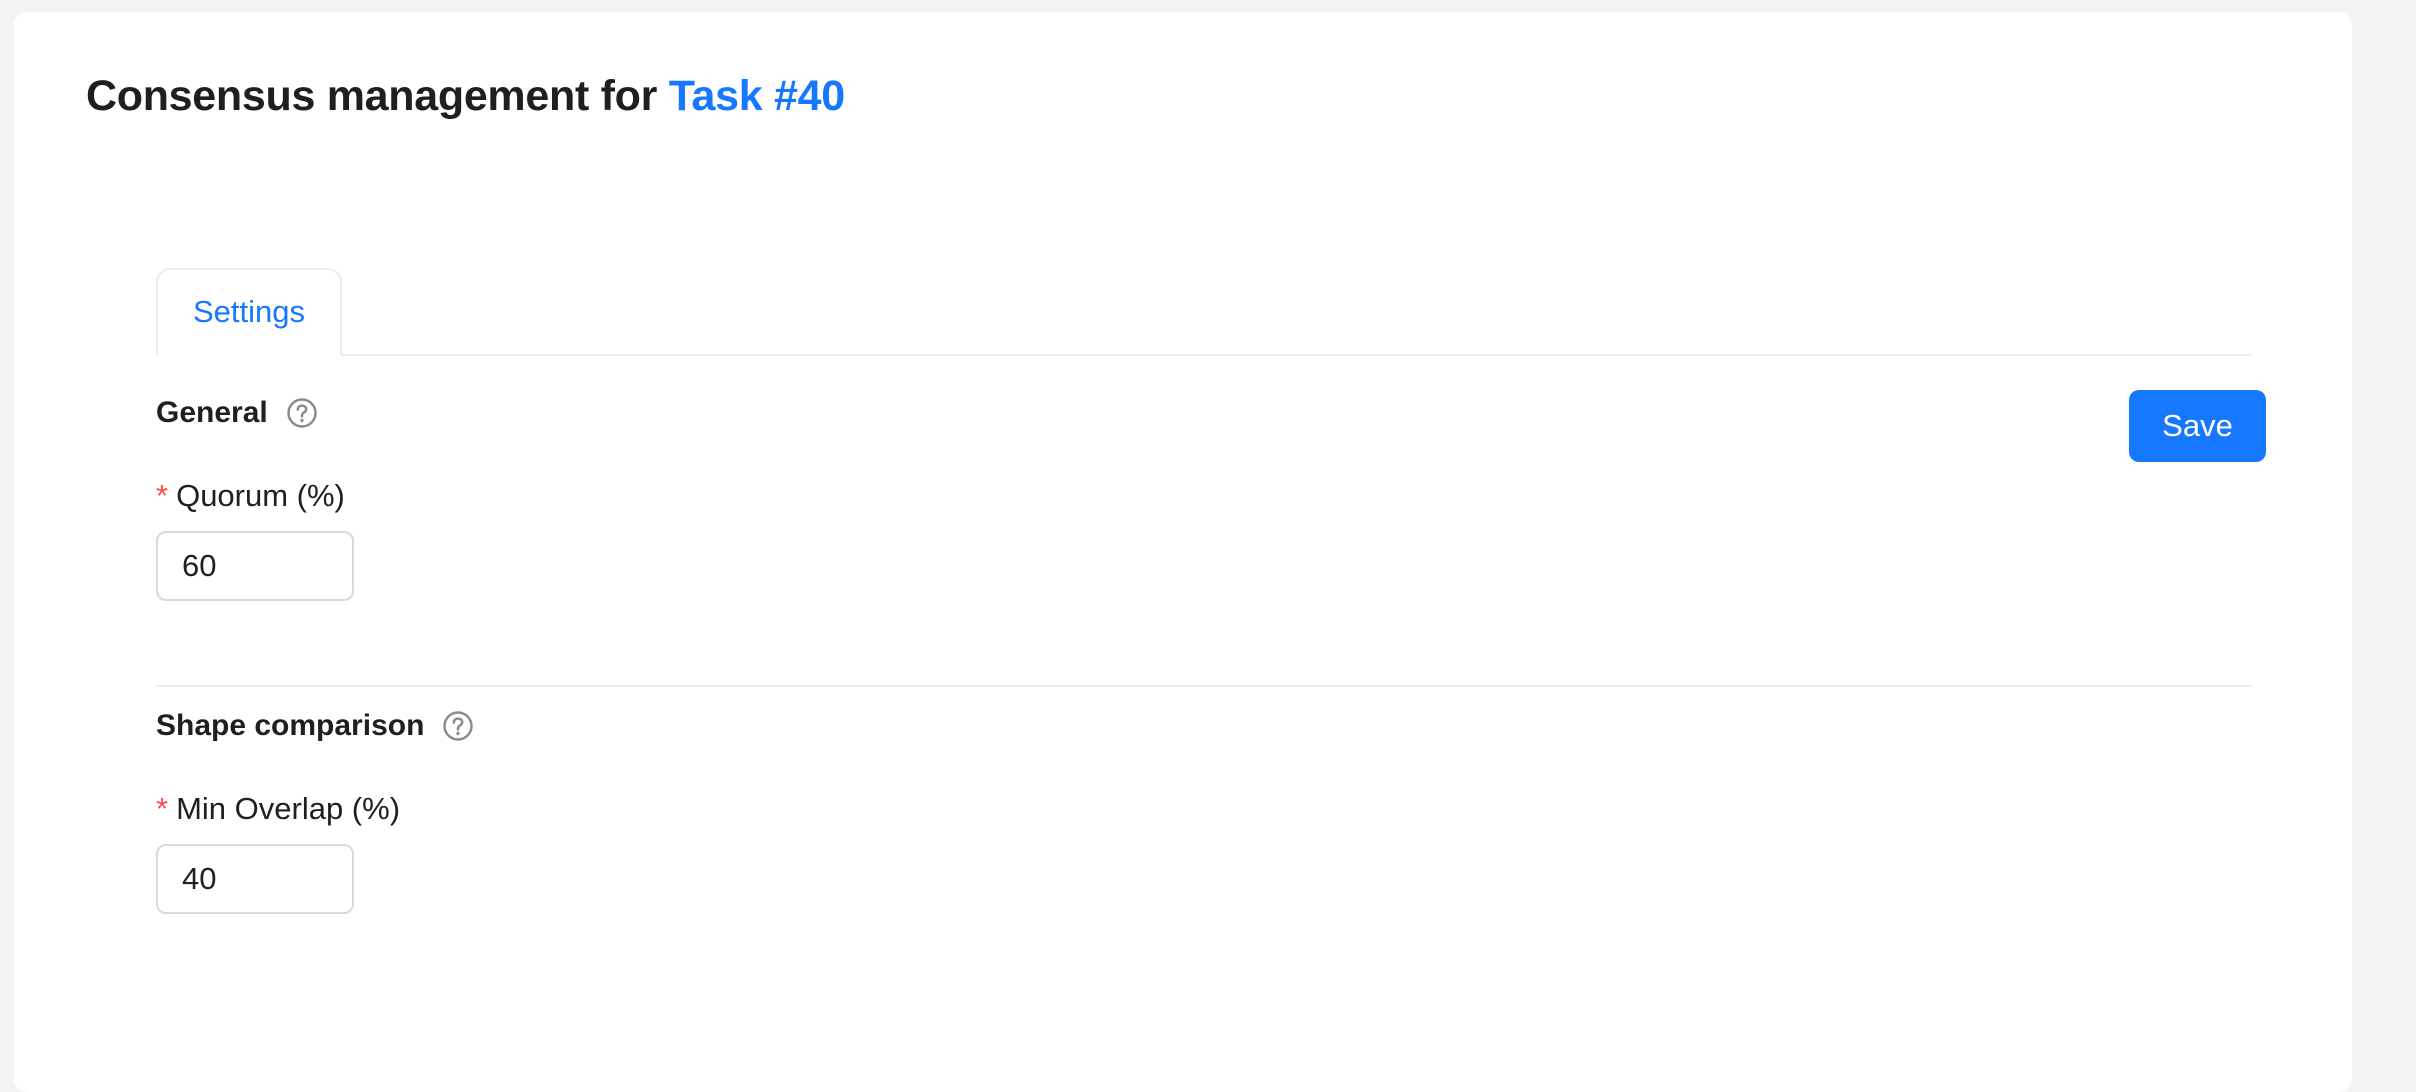 The image size is (2416, 1092). What do you see at coordinates (255, 879) in the screenshot?
I see `min-overlap-input` at bounding box center [255, 879].